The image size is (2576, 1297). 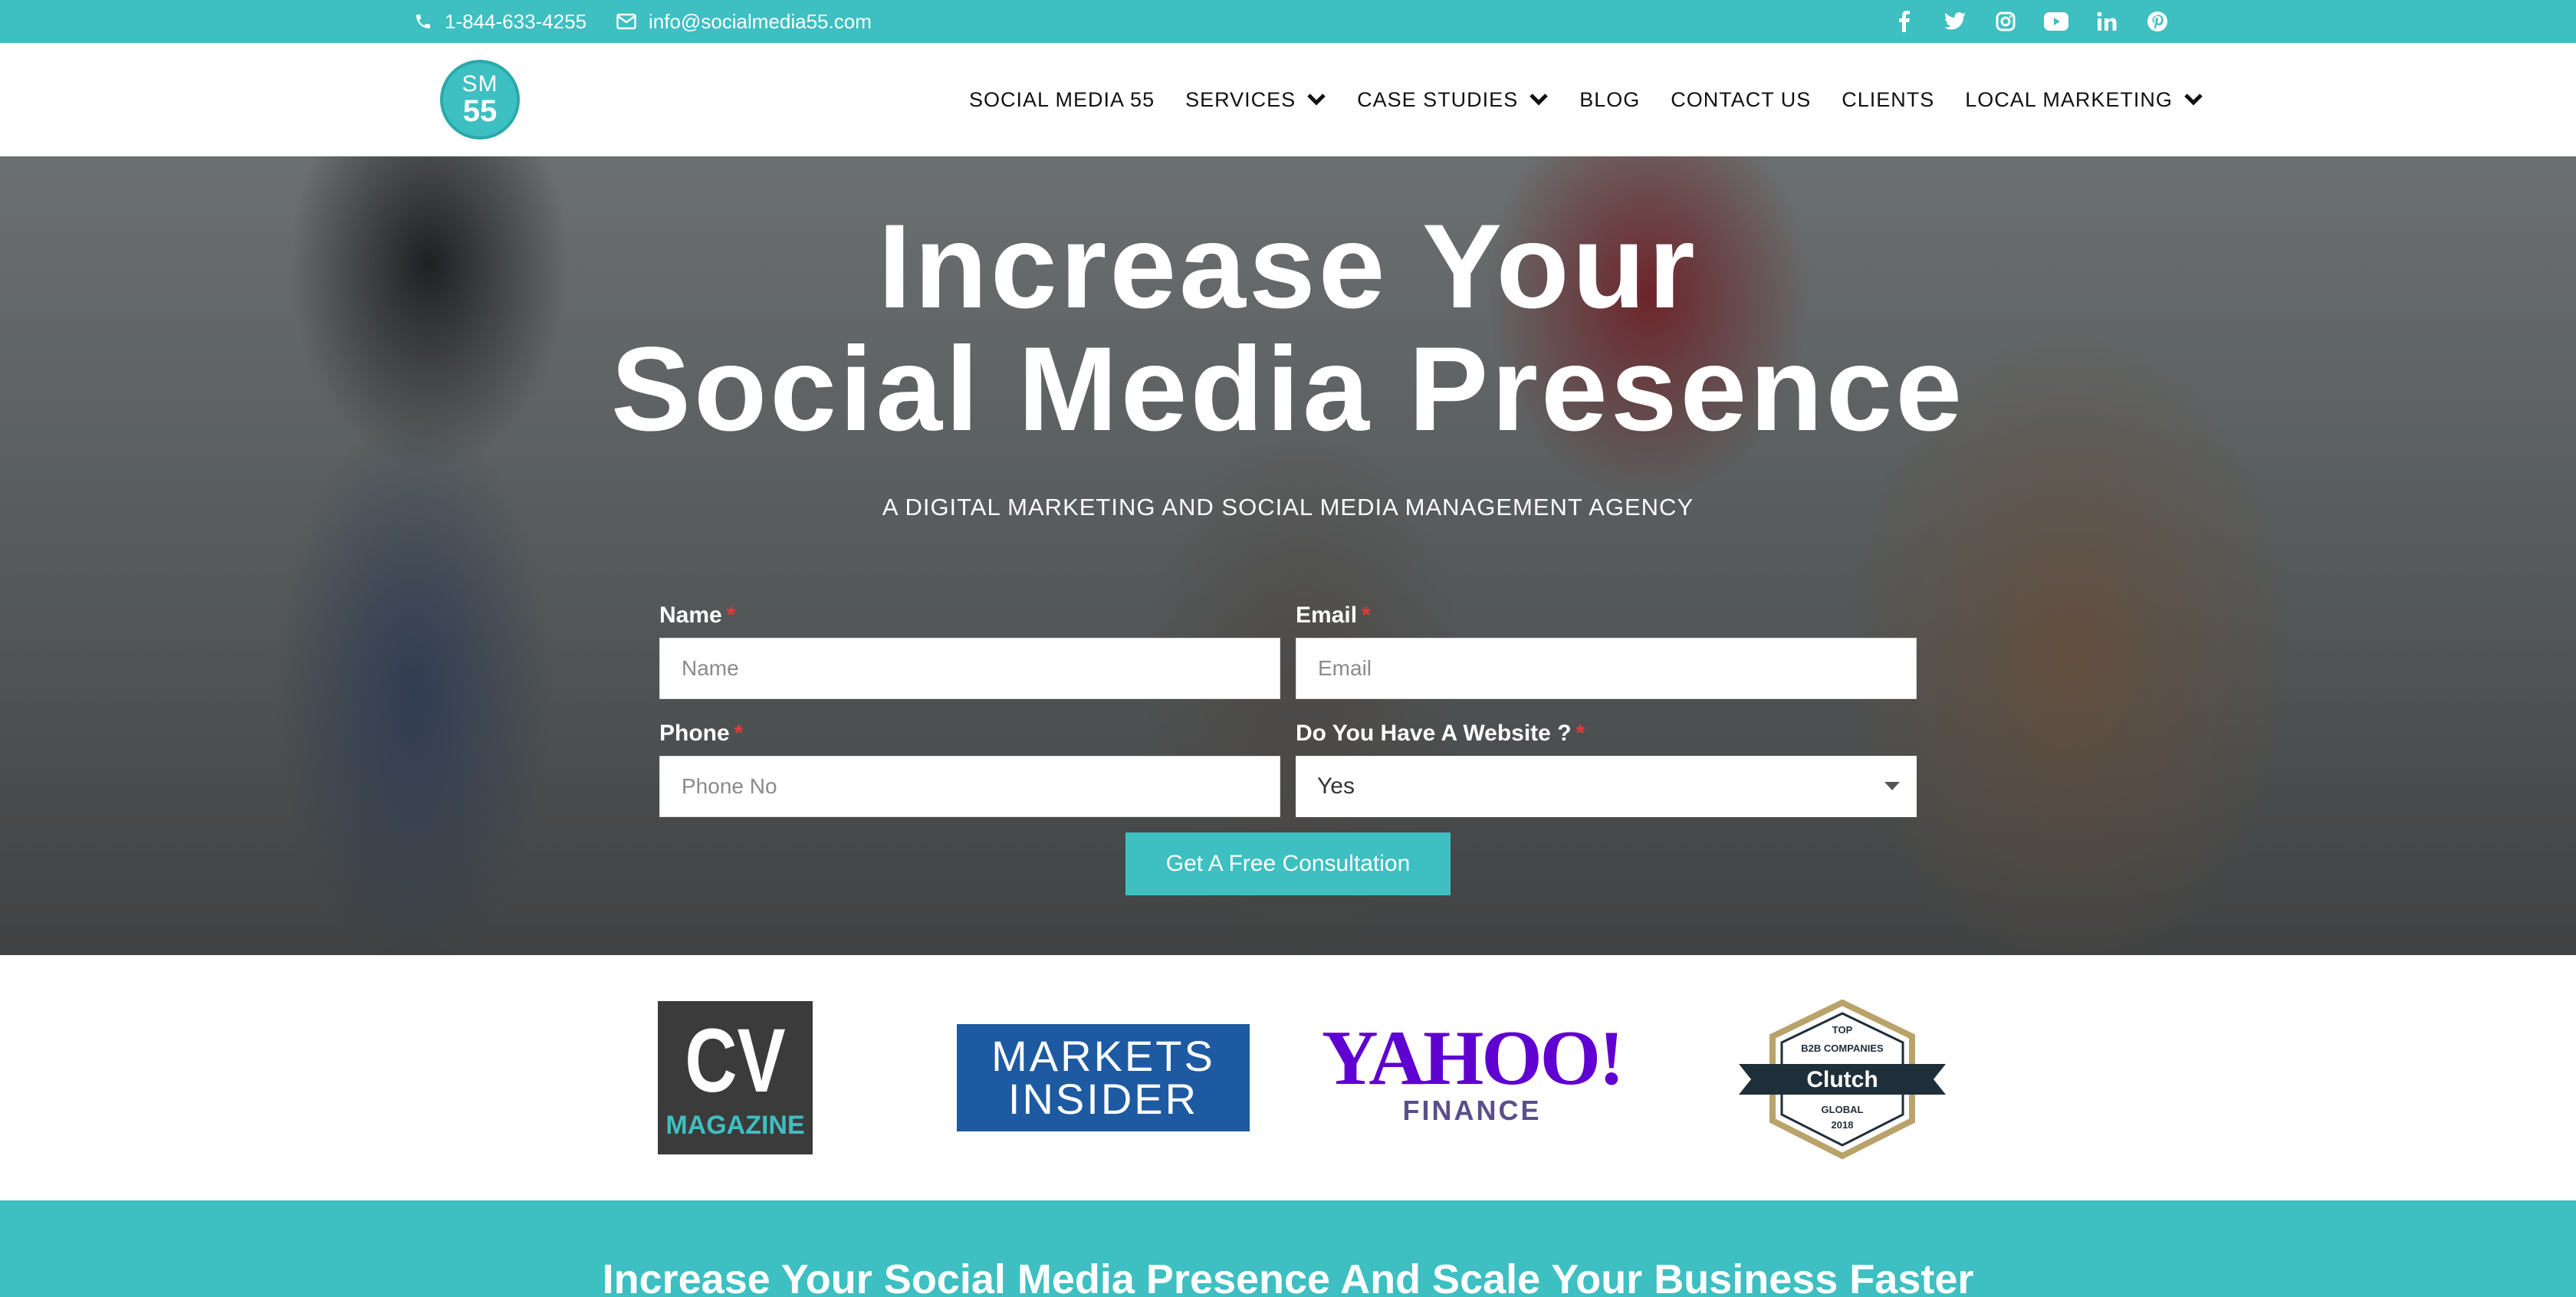 I want to click on website-label: Do You Have A Website ? *, so click(x=1441, y=734).